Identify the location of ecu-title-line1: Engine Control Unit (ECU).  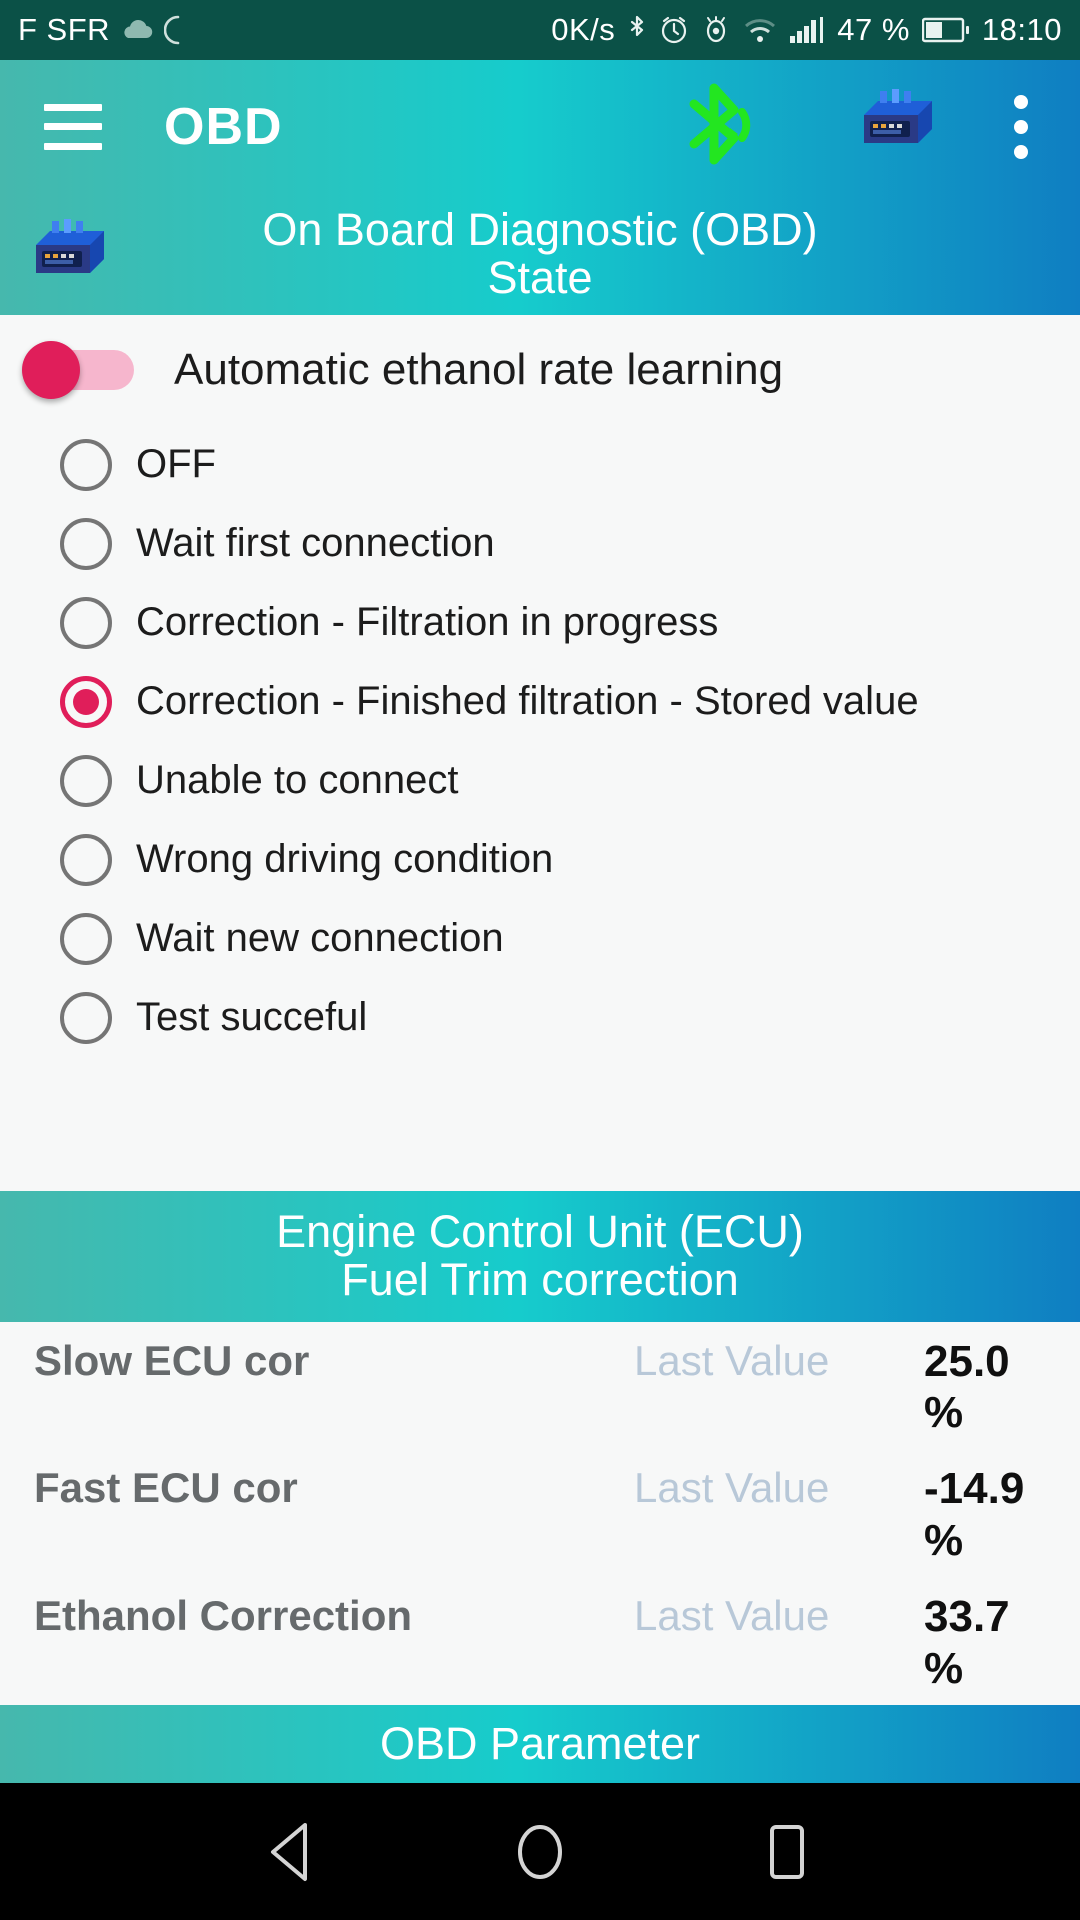
(540, 1232).